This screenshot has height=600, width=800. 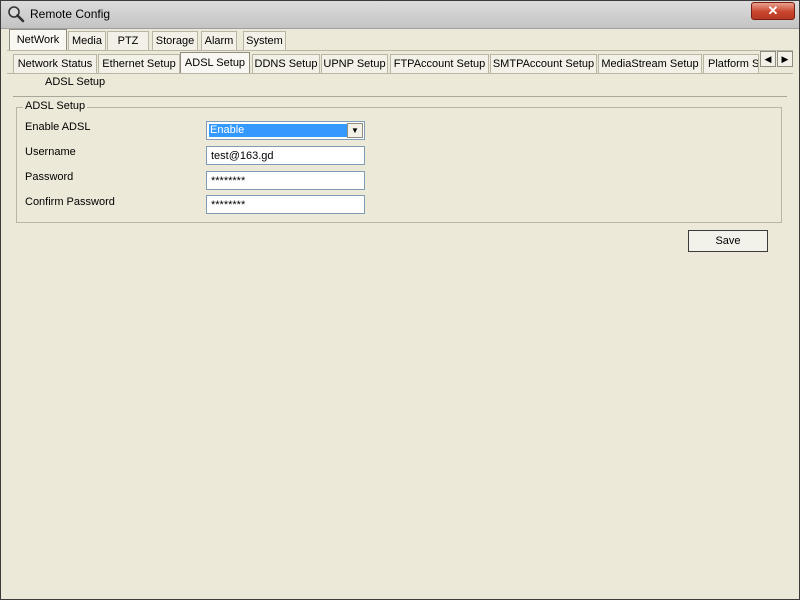 I want to click on tab-label: Storage, so click(x=175, y=41).